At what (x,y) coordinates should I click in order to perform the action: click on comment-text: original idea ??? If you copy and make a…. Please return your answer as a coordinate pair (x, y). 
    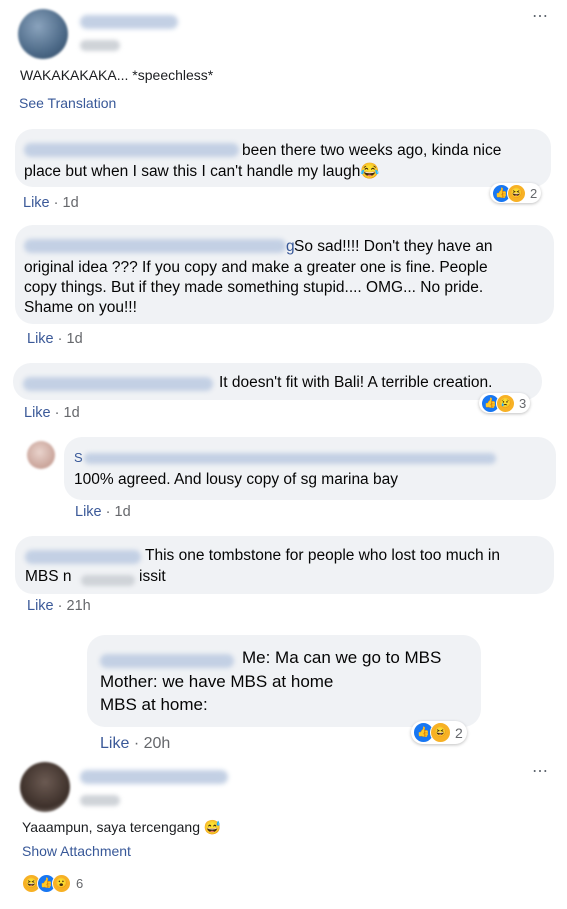
    Looking at the image, I should click on (256, 267).